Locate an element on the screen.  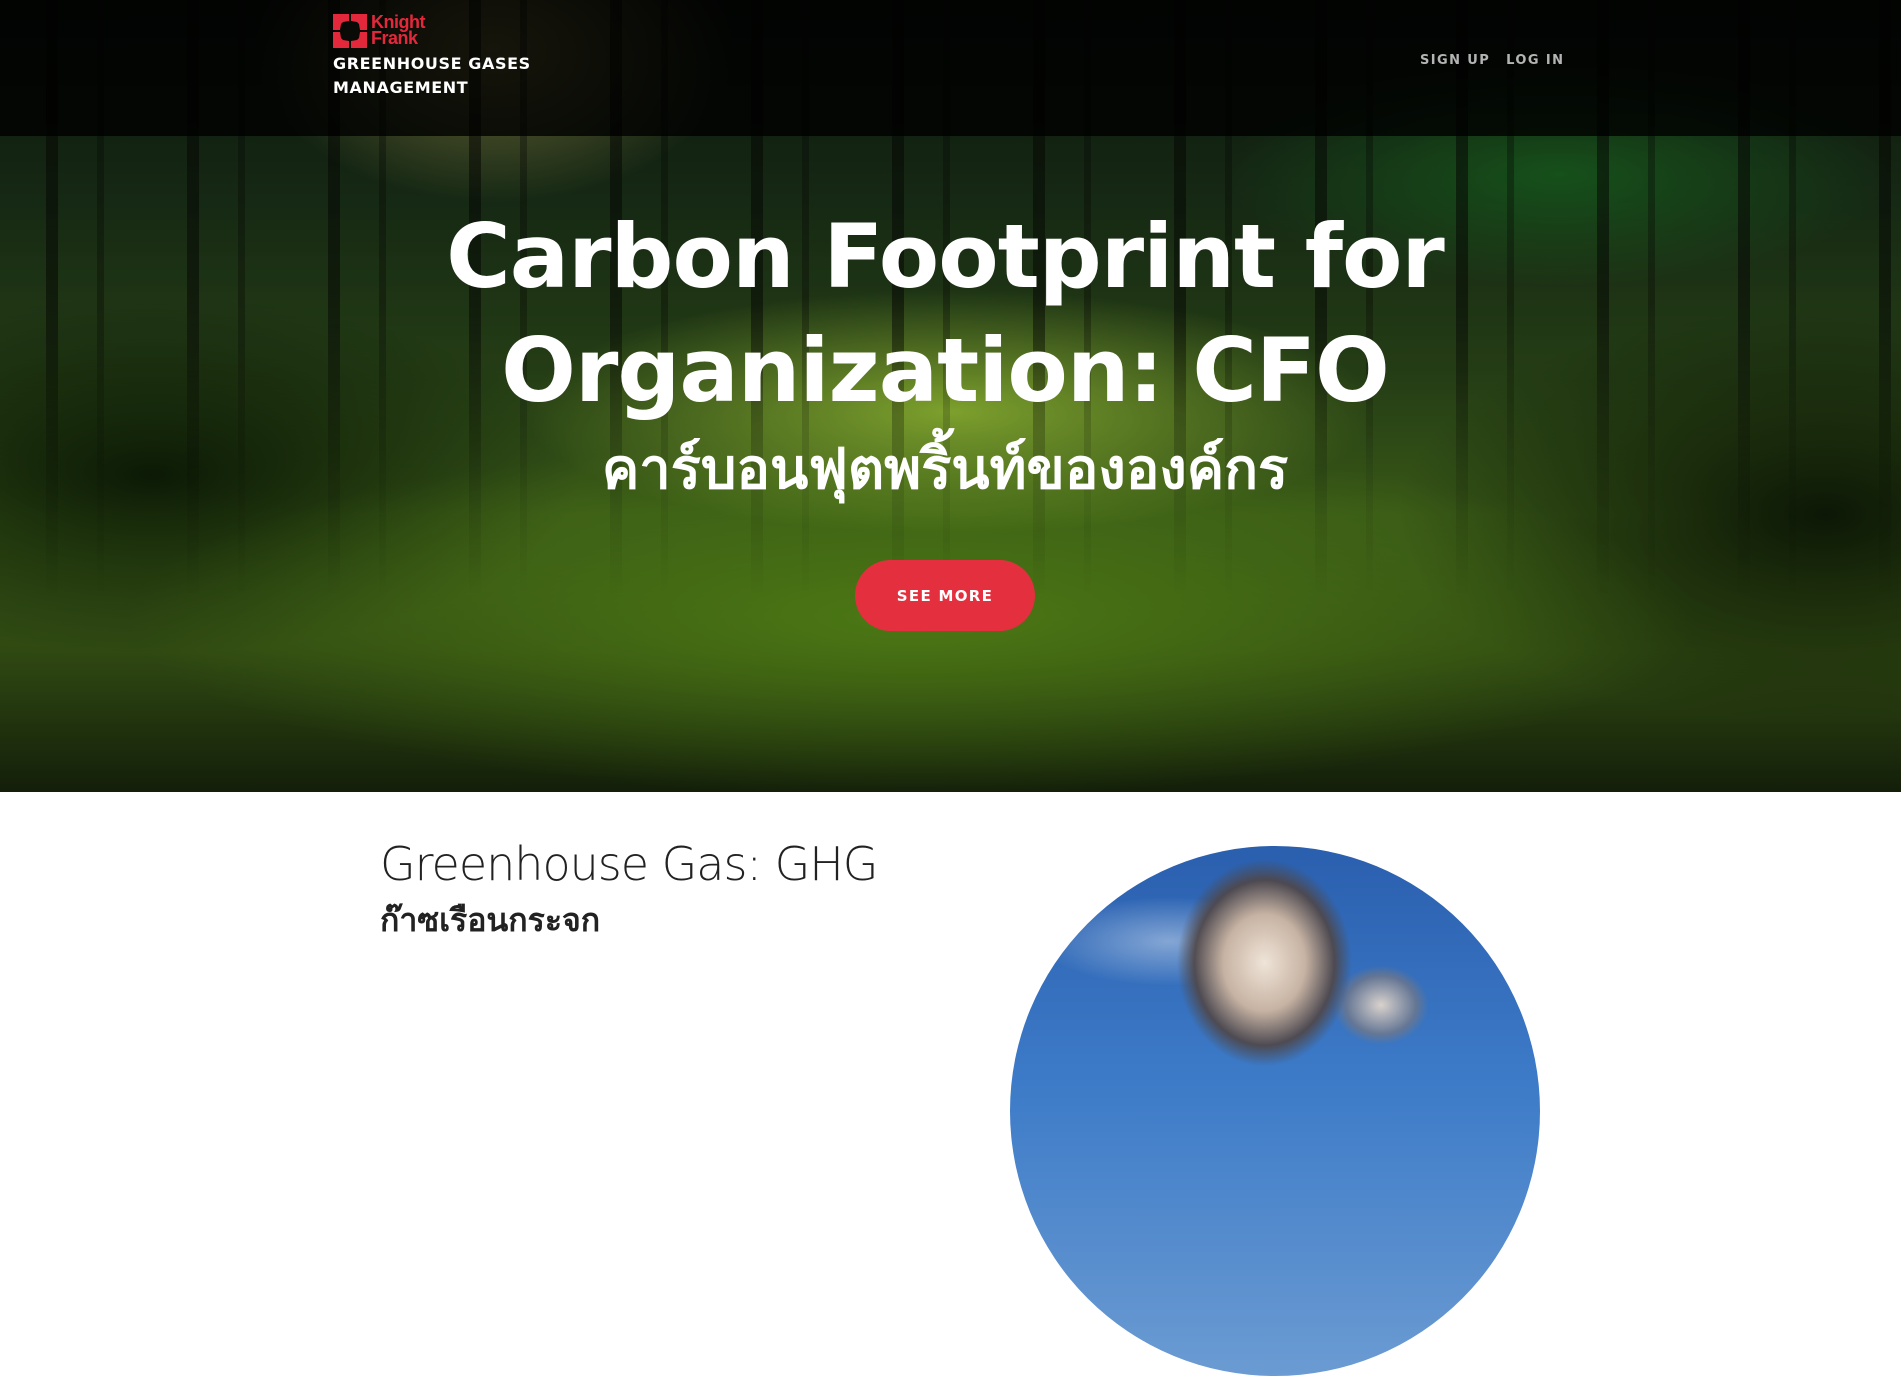
knight-frank-logo: Knight Frank is located at coordinates (448, 30).